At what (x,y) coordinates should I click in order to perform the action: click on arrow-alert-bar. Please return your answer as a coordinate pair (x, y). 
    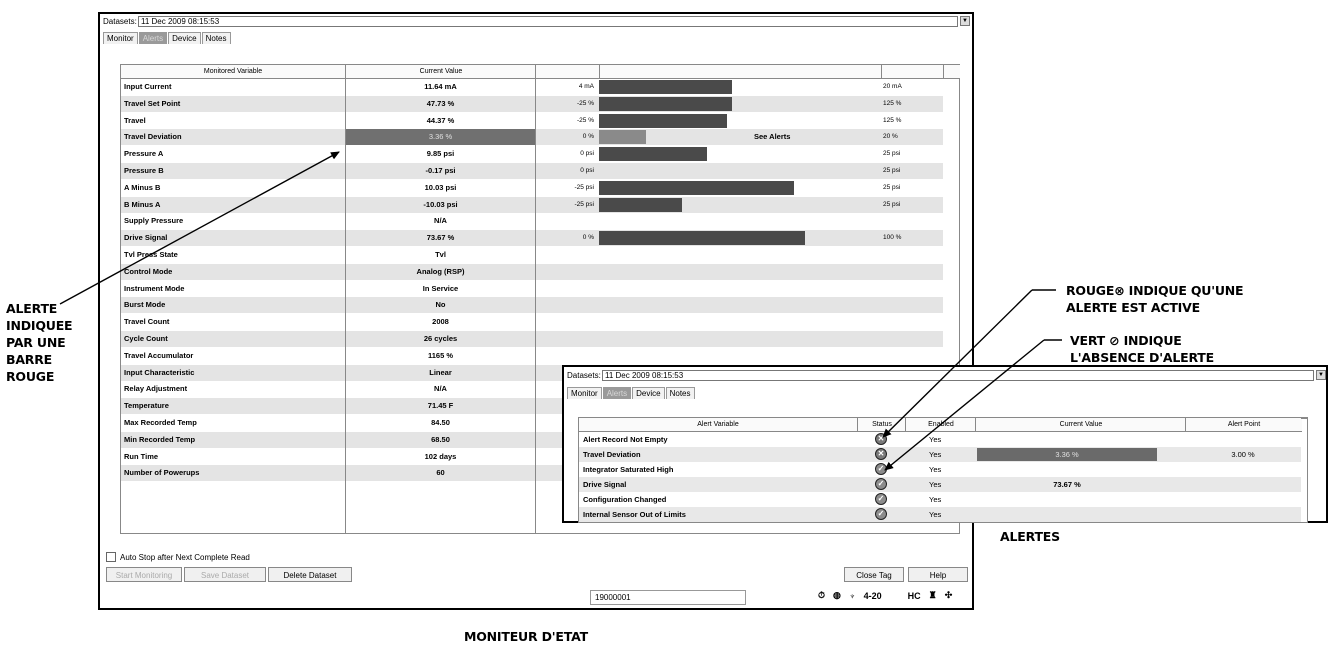
    Looking at the image, I should click on (199, 228).